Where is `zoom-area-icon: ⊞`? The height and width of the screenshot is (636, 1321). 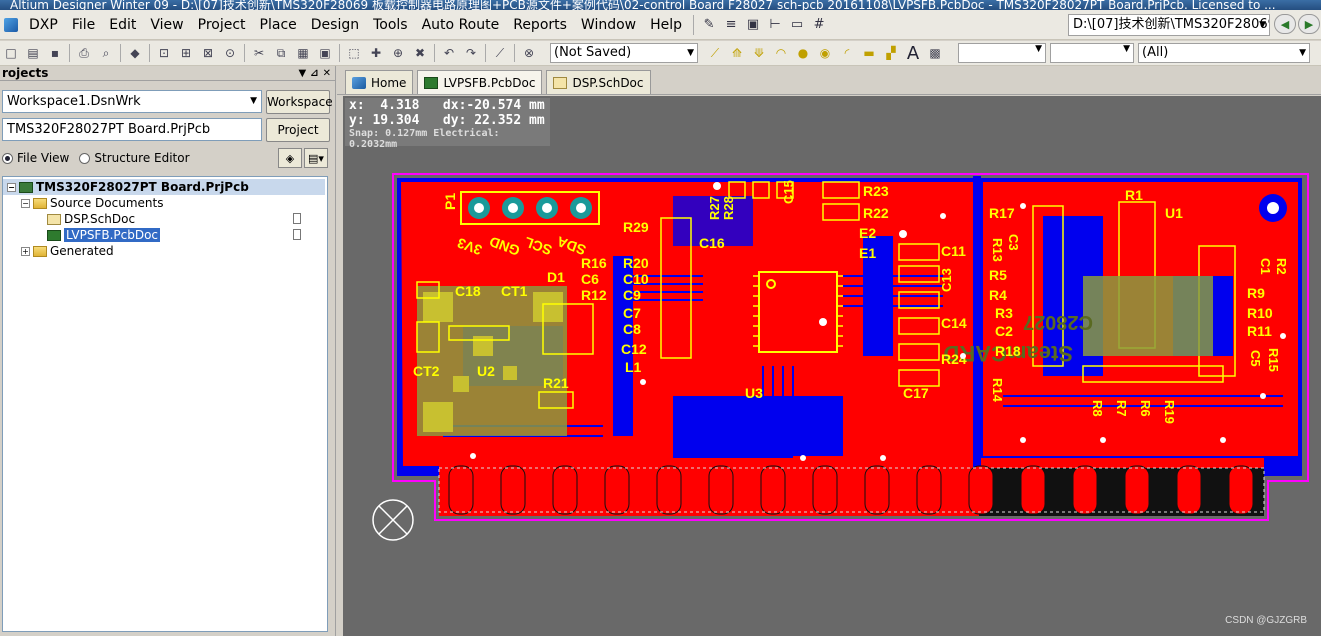 zoom-area-icon: ⊞ is located at coordinates (186, 53).